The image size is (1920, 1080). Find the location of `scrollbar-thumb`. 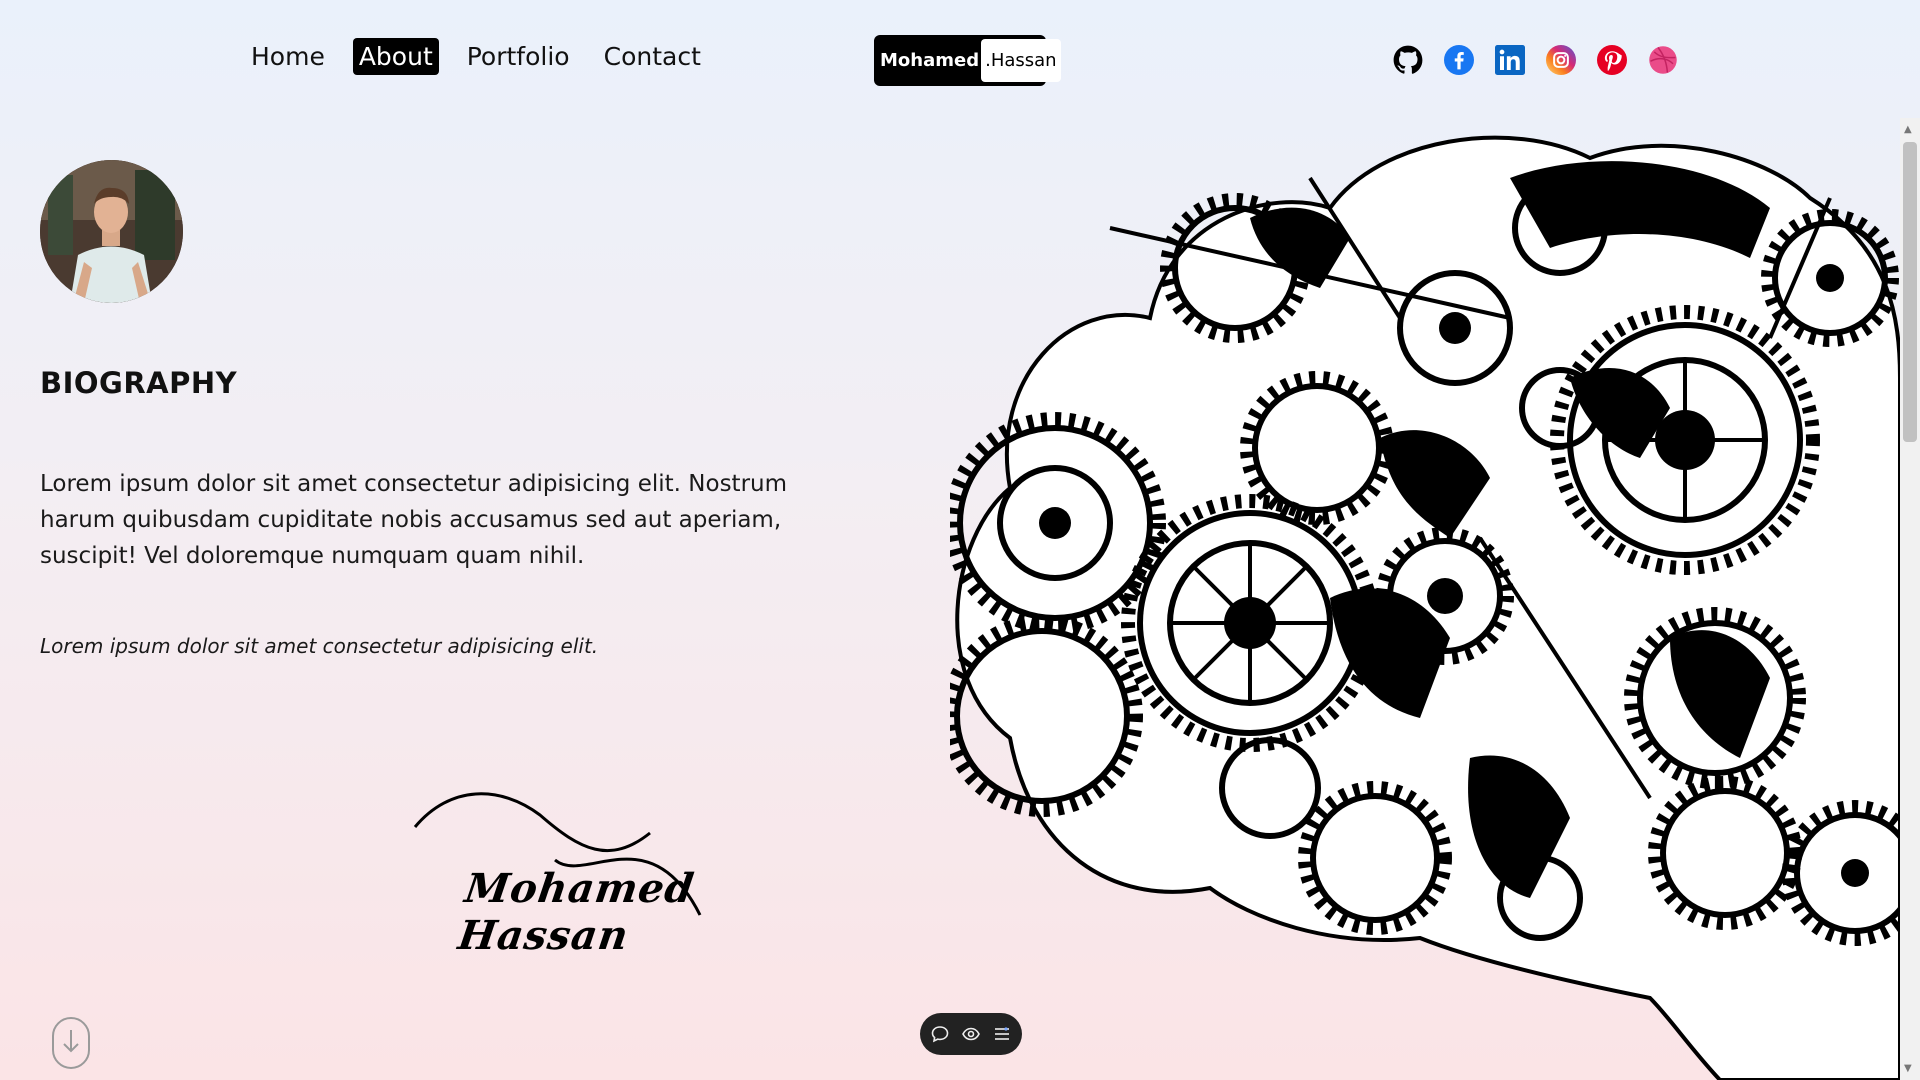

scrollbar-thumb is located at coordinates (1910, 292).